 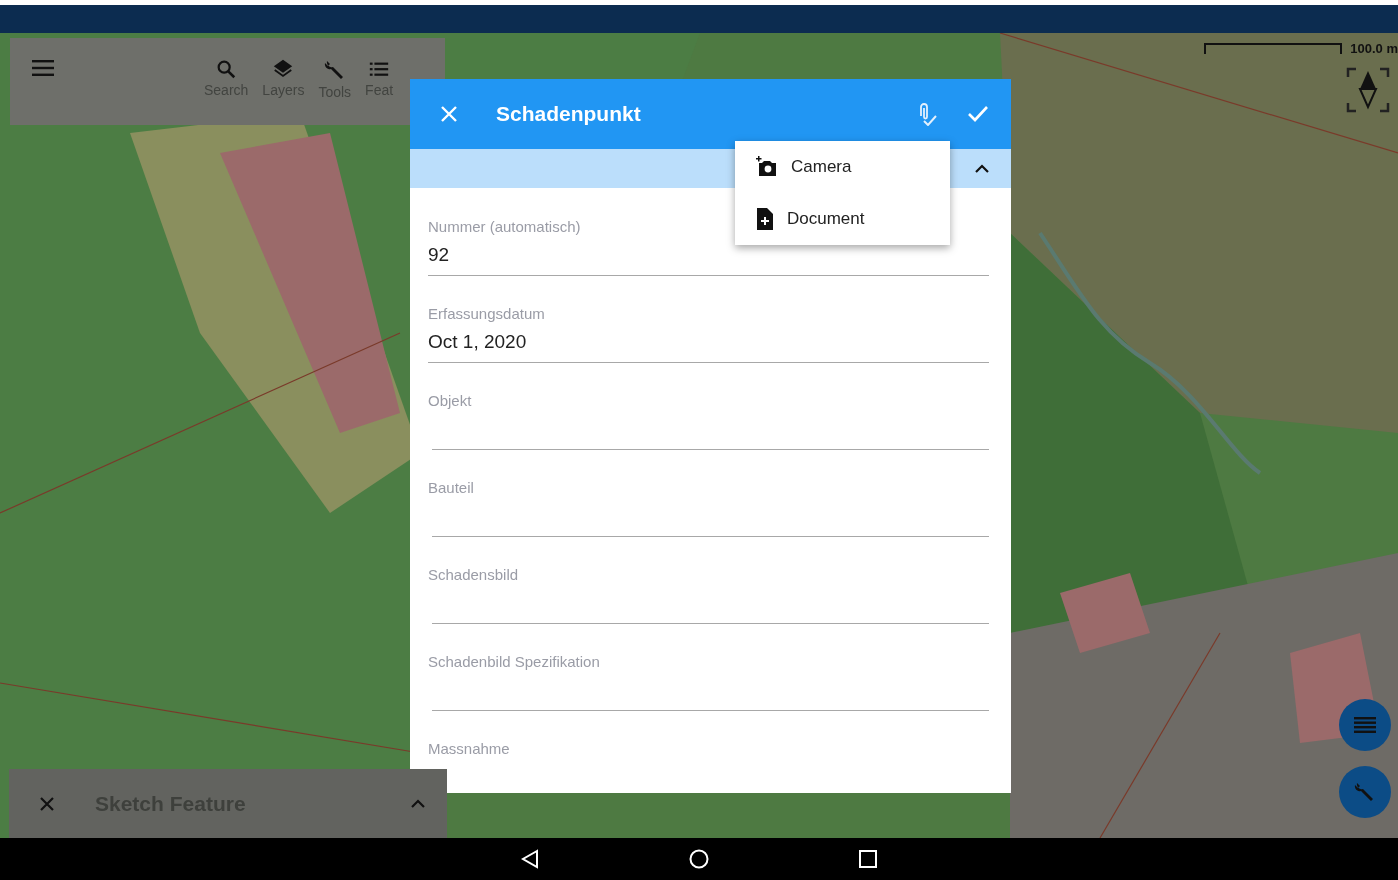 What do you see at coordinates (514, 661) in the screenshot?
I see `field-label: Schadenbild Spezifikation` at bounding box center [514, 661].